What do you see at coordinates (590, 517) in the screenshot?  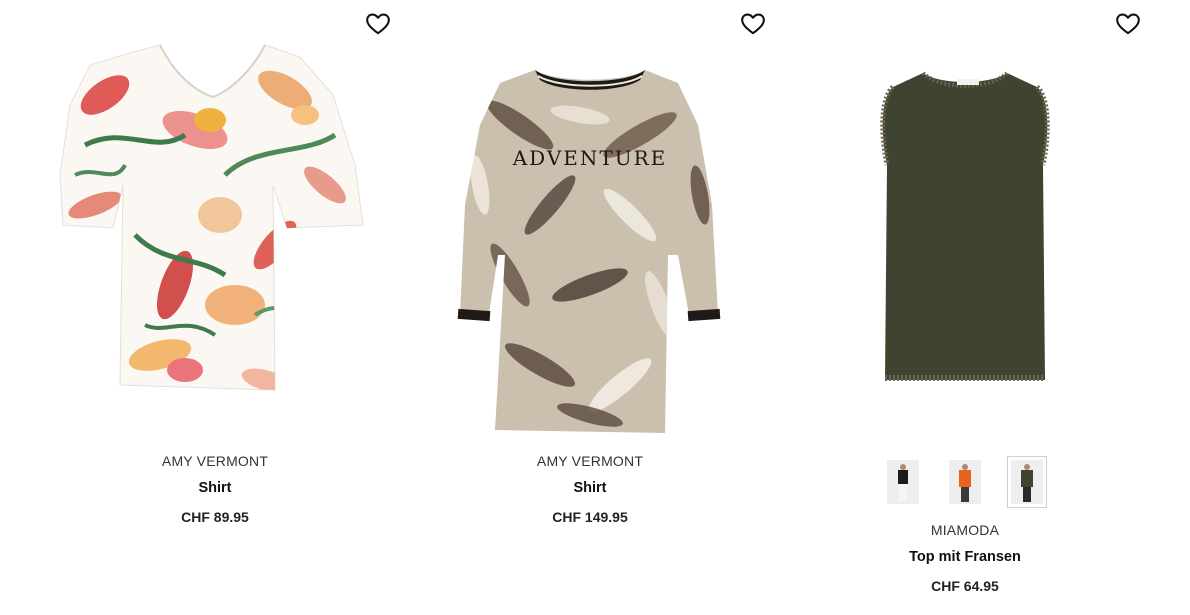 I see `product-price: CHF 149.95` at bounding box center [590, 517].